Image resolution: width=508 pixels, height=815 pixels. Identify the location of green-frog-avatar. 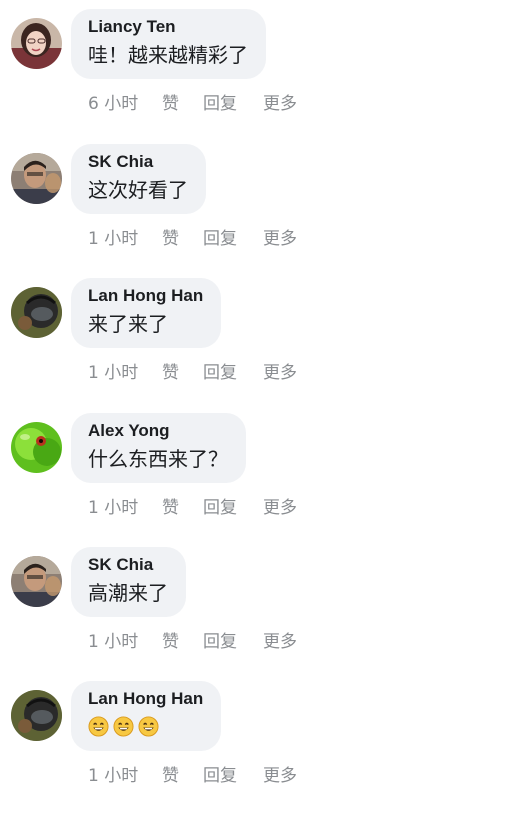
(36, 447).